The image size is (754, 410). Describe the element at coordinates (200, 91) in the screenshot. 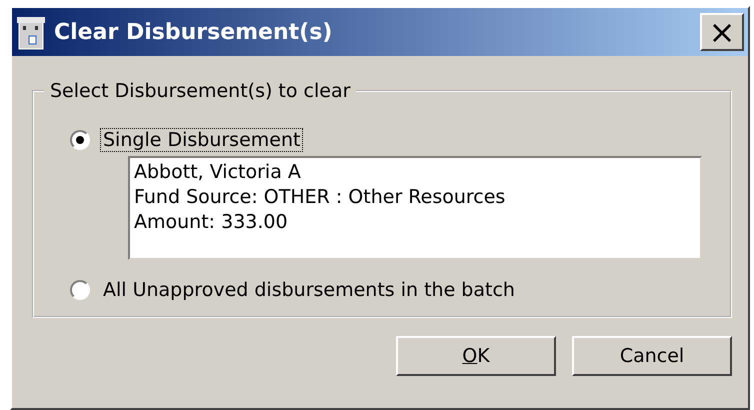

I see `group-label: Select Disbursement(s) to clear` at that location.